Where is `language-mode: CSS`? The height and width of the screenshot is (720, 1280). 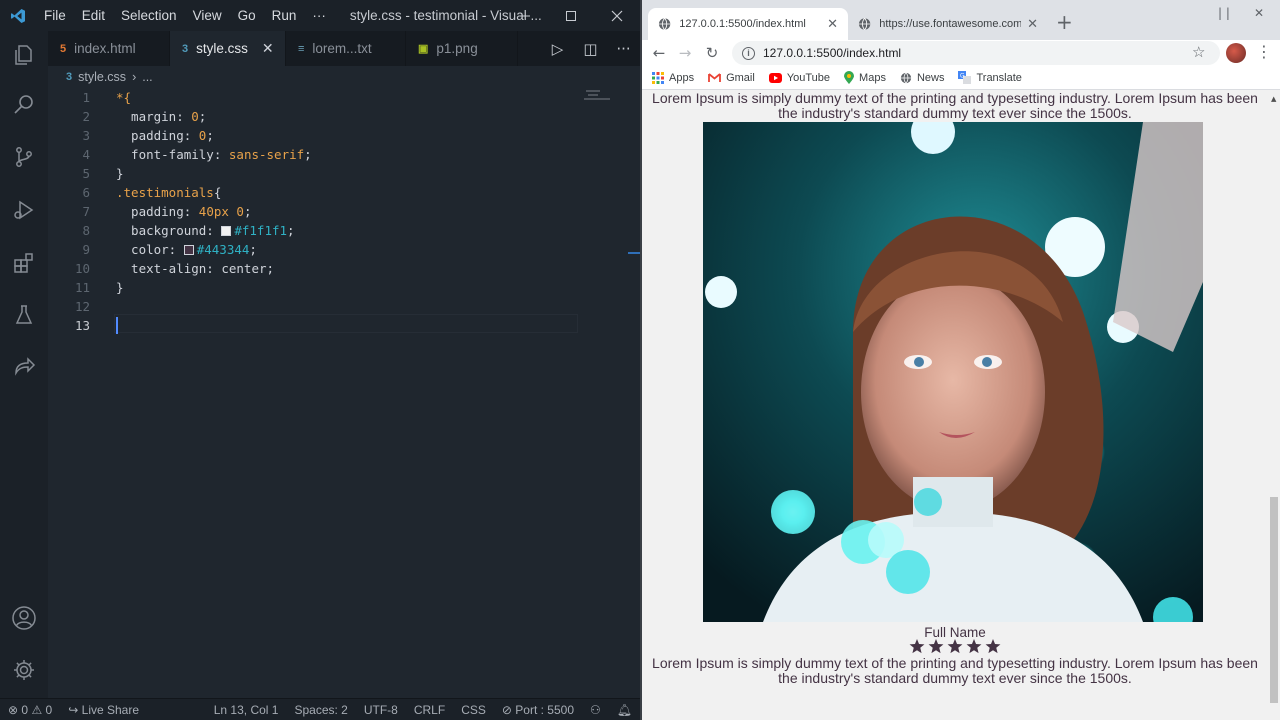
language-mode: CSS is located at coordinates (473, 710).